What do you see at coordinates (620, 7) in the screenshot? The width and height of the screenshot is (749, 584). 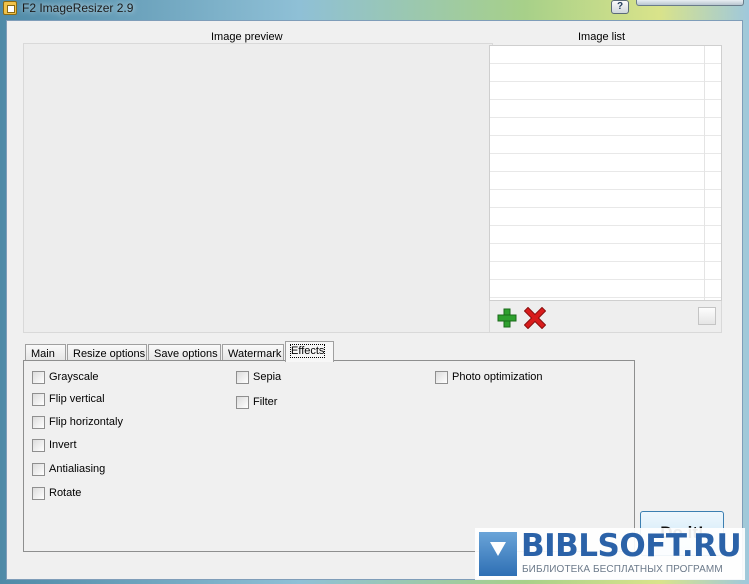 I see `help-button: ?` at bounding box center [620, 7].